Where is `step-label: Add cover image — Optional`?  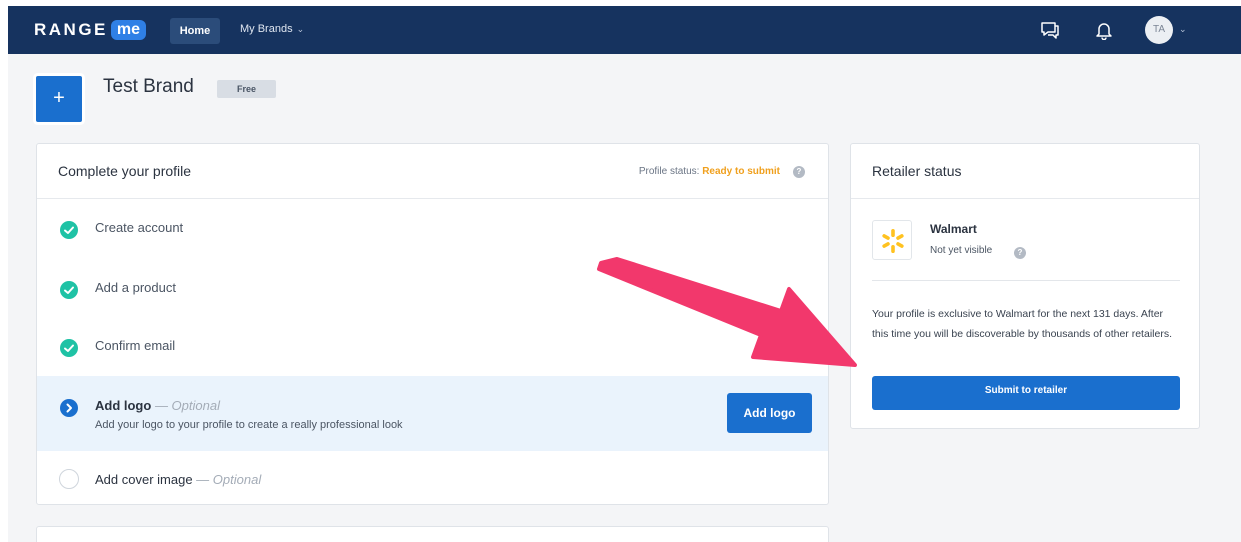 step-label: Add cover image — Optional is located at coordinates (178, 479).